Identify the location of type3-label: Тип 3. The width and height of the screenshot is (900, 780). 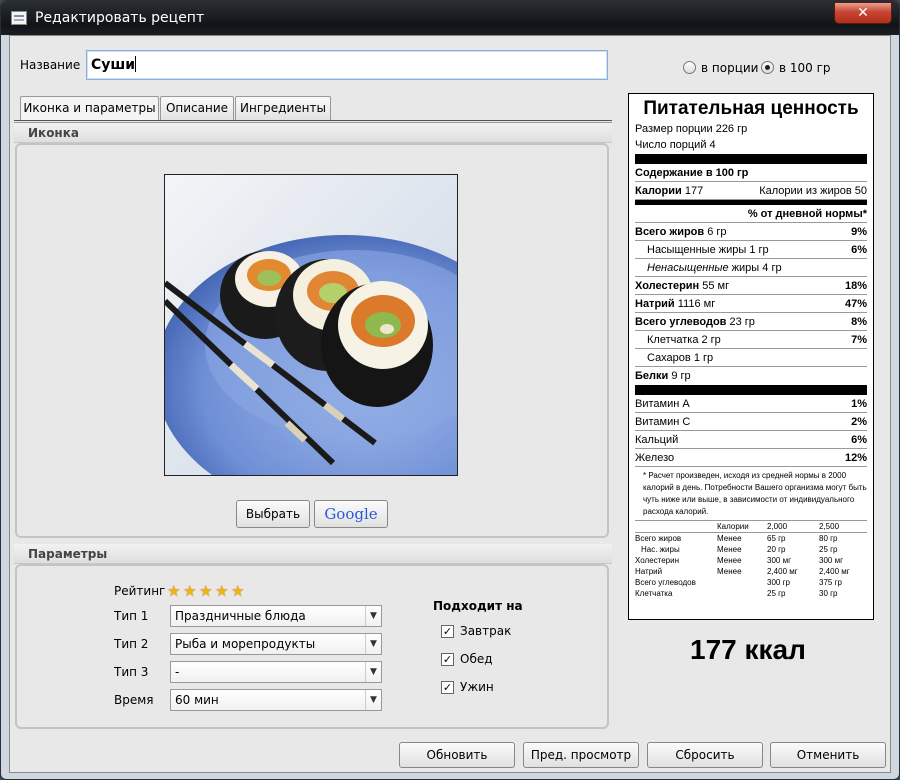
(131, 672).